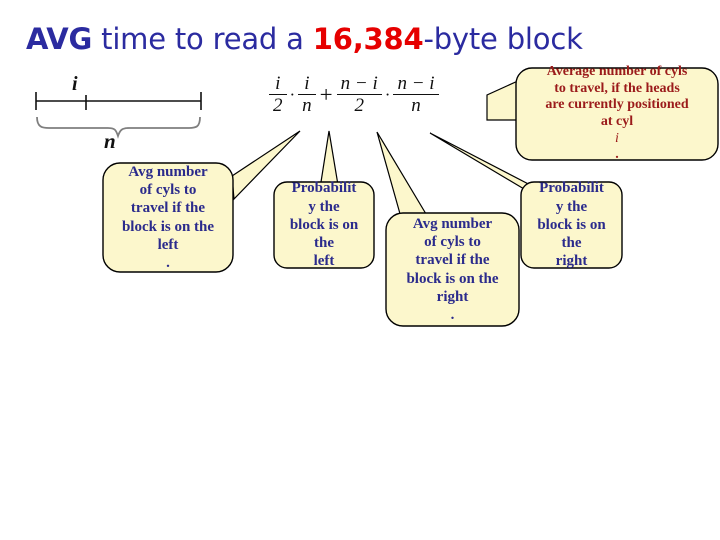 The height and width of the screenshot is (540, 720). Describe the element at coordinates (617, 105) in the screenshot. I see `callout-line: are currently positioned` at that location.